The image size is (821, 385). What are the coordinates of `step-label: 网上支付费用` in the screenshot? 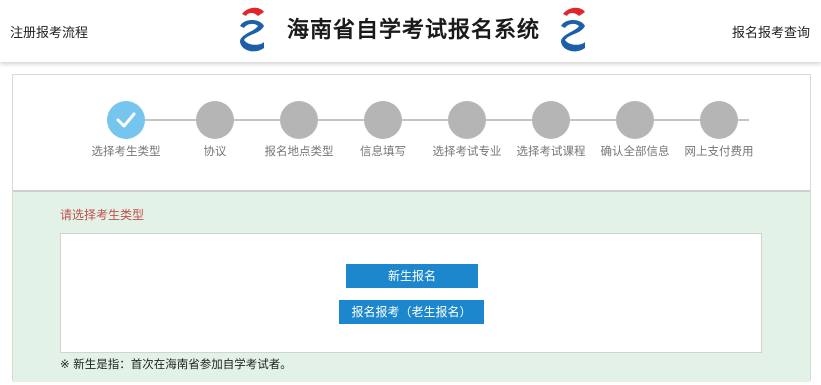 It's located at (719, 151).